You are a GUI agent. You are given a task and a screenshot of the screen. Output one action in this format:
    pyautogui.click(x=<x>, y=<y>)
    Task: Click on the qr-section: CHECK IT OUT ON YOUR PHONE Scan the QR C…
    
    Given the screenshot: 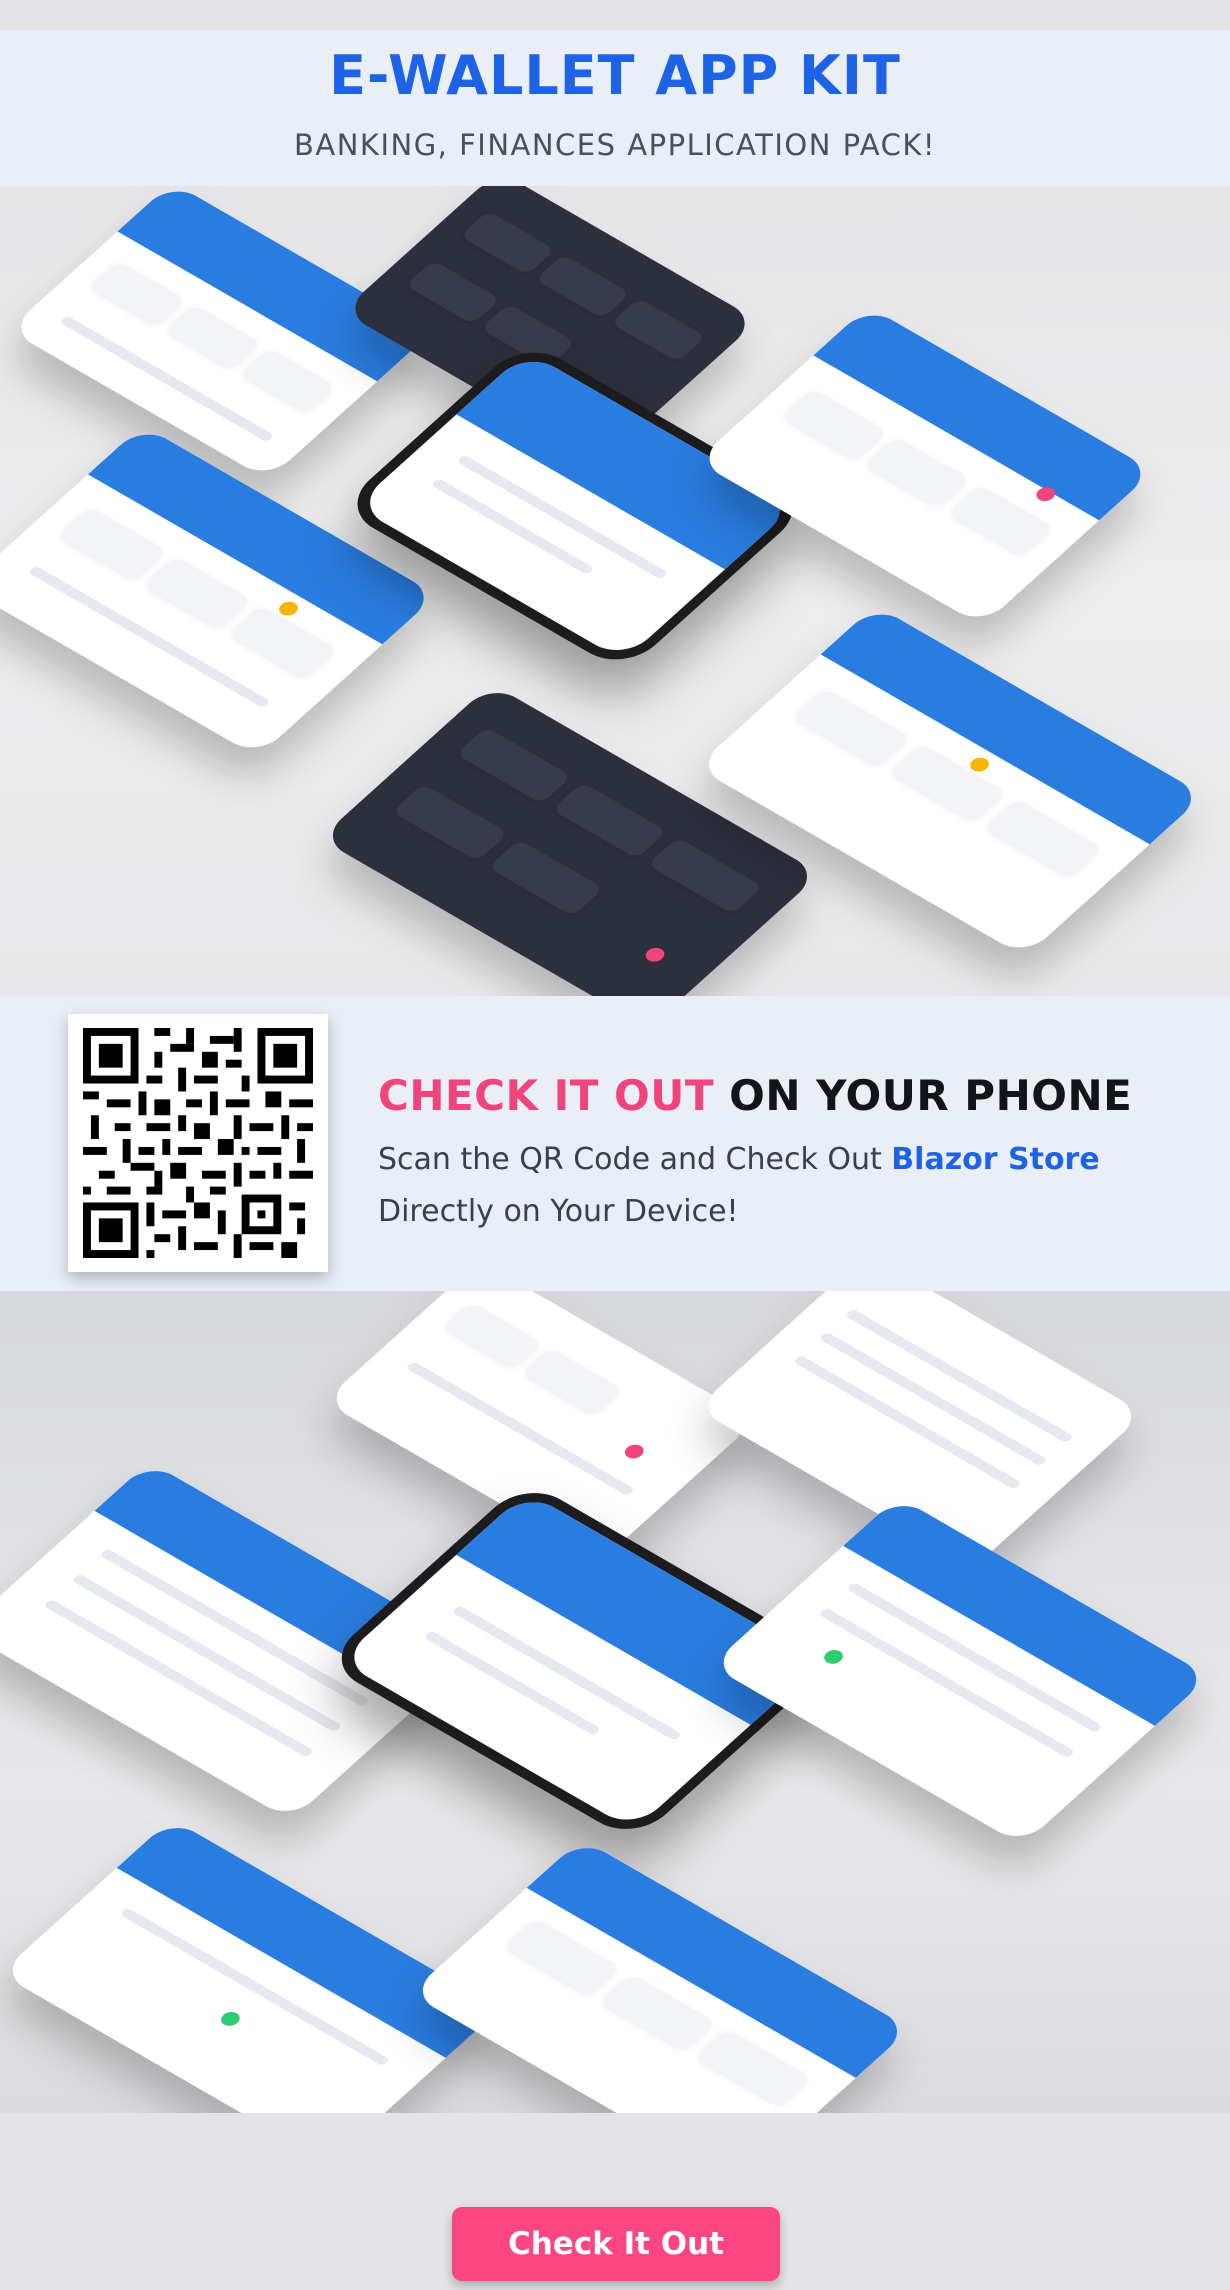 What is the action you would take?
    pyautogui.click(x=615, y=1143)
    